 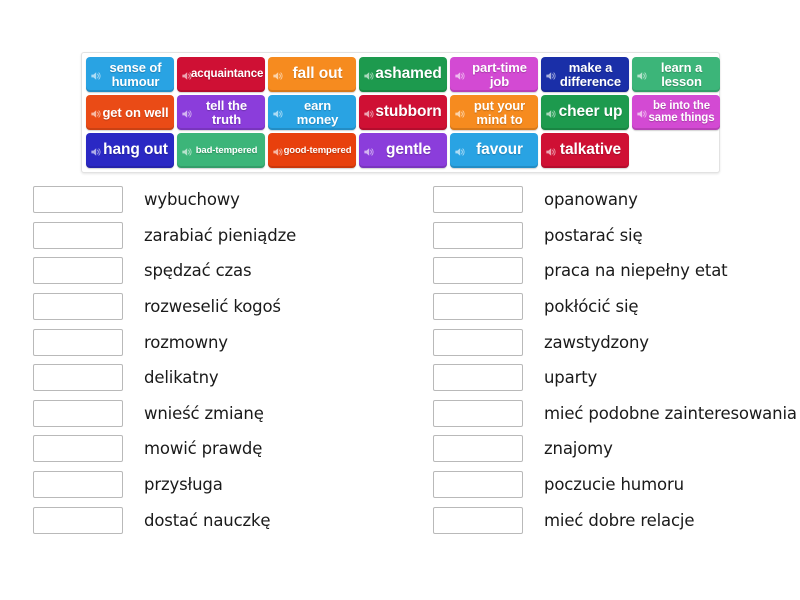 I want to click on word-tile: cheer up, so click(x=585, y=112).